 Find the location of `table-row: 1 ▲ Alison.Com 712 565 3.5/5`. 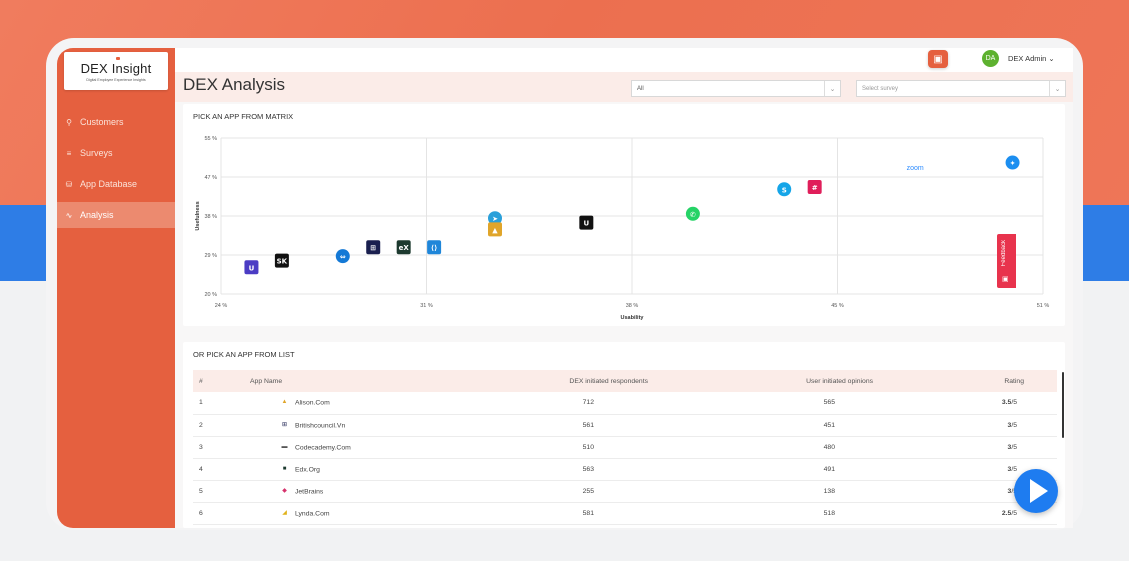

table-row: 1 ▲ Alison.Com 712 565 3.5/5 is located at coordinates (625, 403).